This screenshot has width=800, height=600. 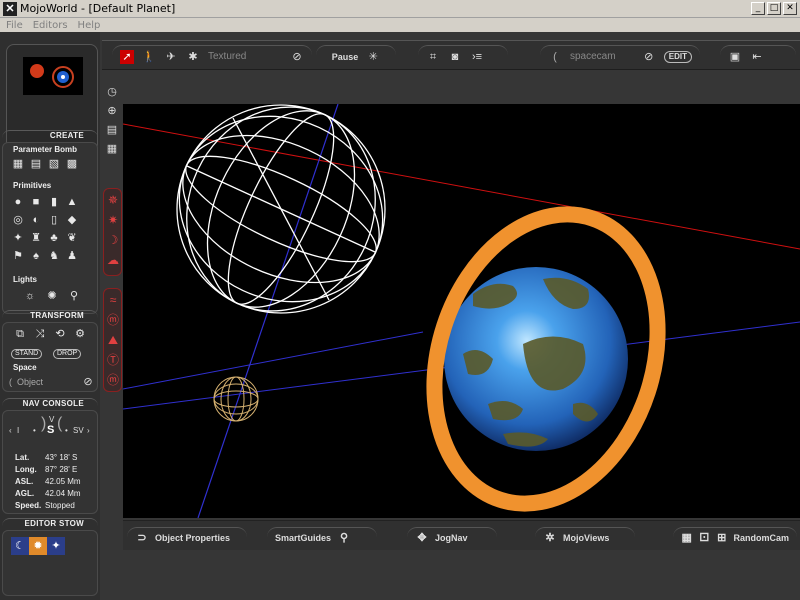 I want to click on airplane-icon: ✈, so click(x=171, y=57).